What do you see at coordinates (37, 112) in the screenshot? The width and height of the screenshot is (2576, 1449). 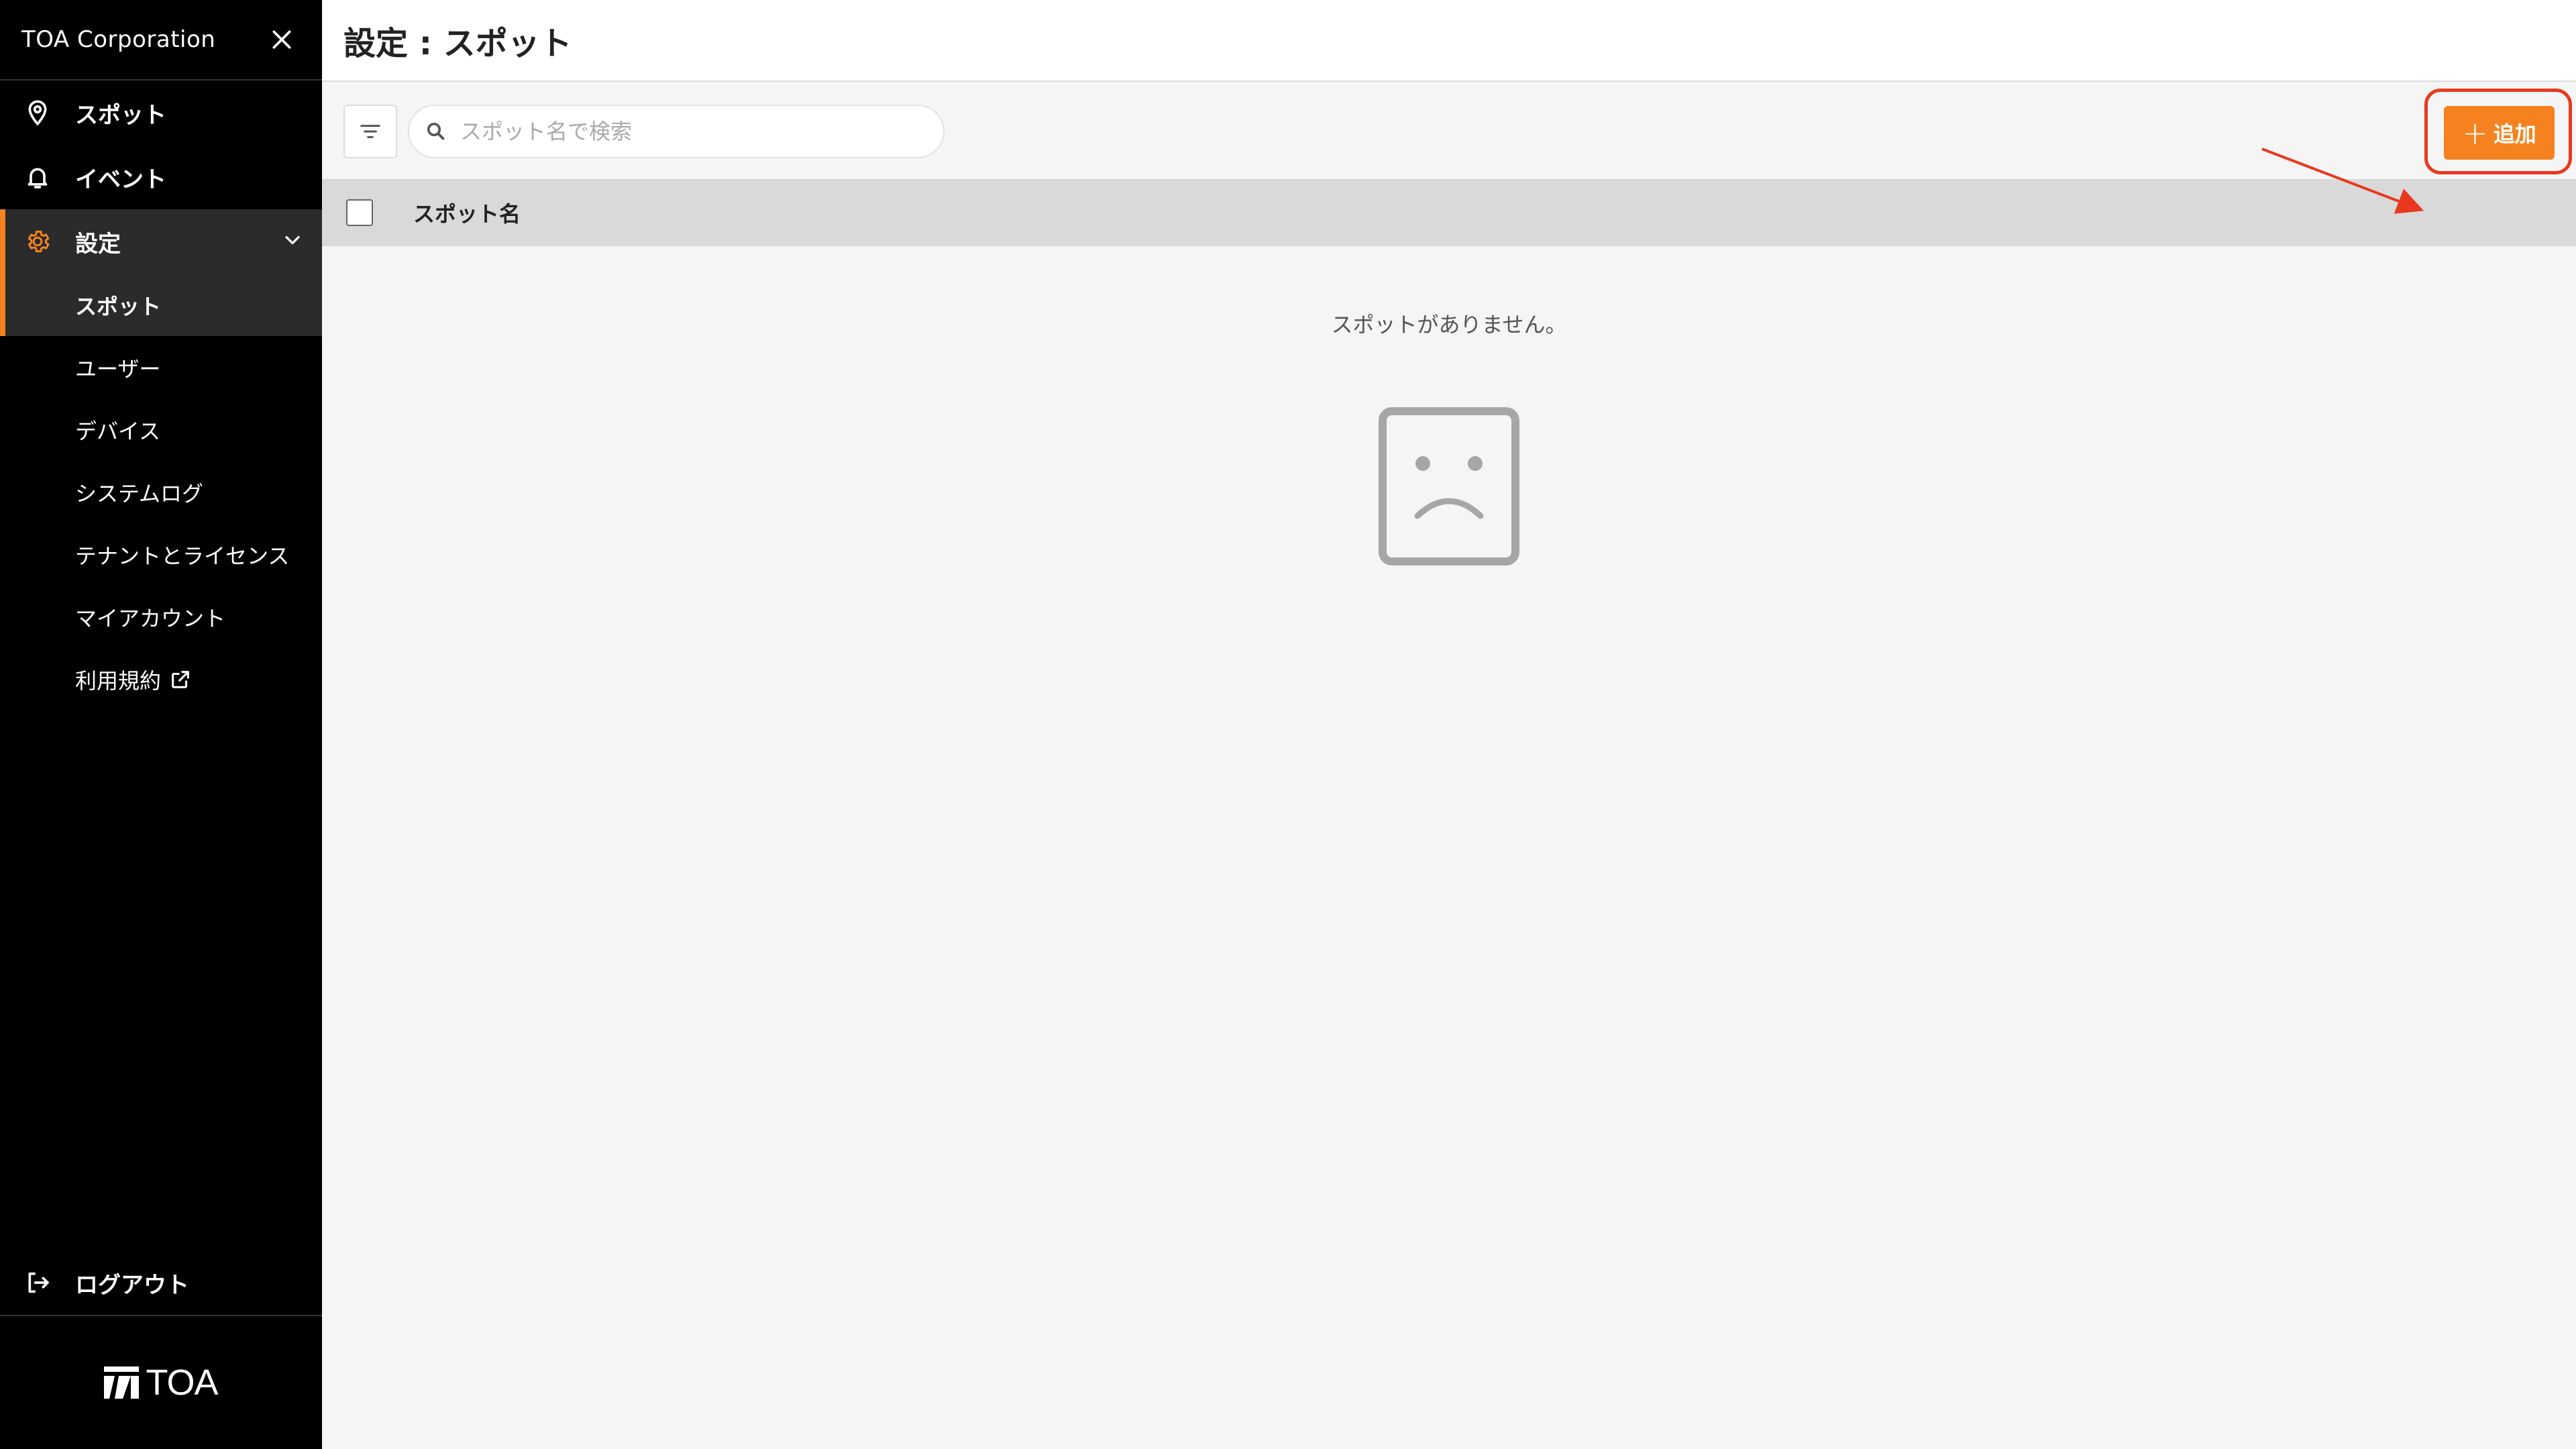 I see `location-pin-icon` at bounding box center [37, 112].